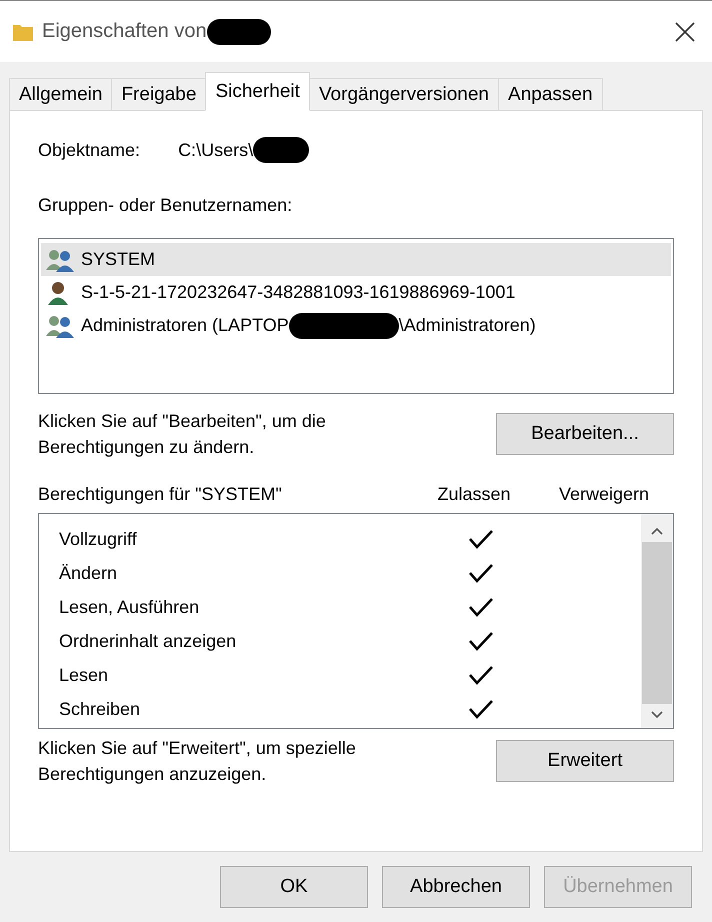  Describe the element at coordinates (98, 539) in the screenshot. I see `permission-name: Vollzugriff` at that location.